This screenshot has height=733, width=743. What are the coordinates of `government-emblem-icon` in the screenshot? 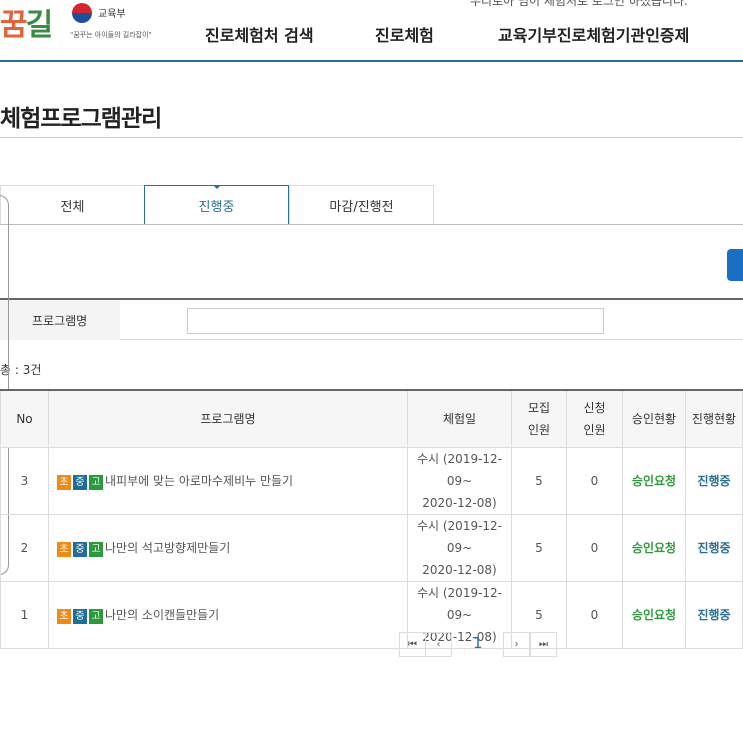 It's located at (82, 13).